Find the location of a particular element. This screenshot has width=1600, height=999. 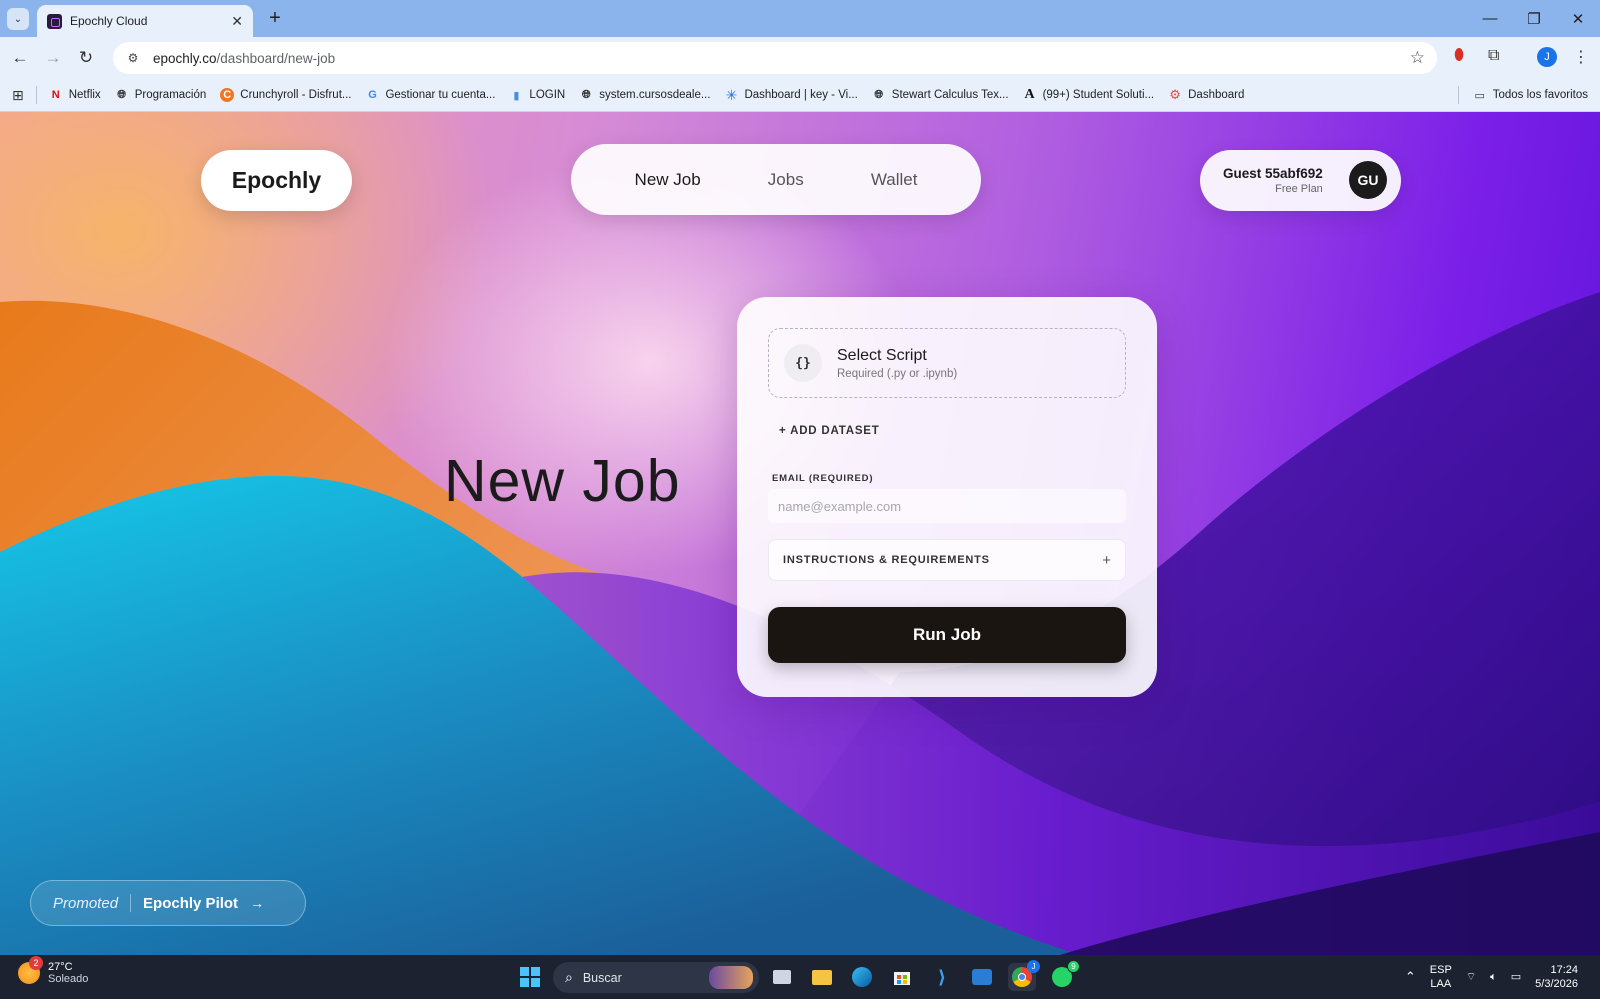

wifi-icon: ⌔ is located at coordinates (1471, 977).